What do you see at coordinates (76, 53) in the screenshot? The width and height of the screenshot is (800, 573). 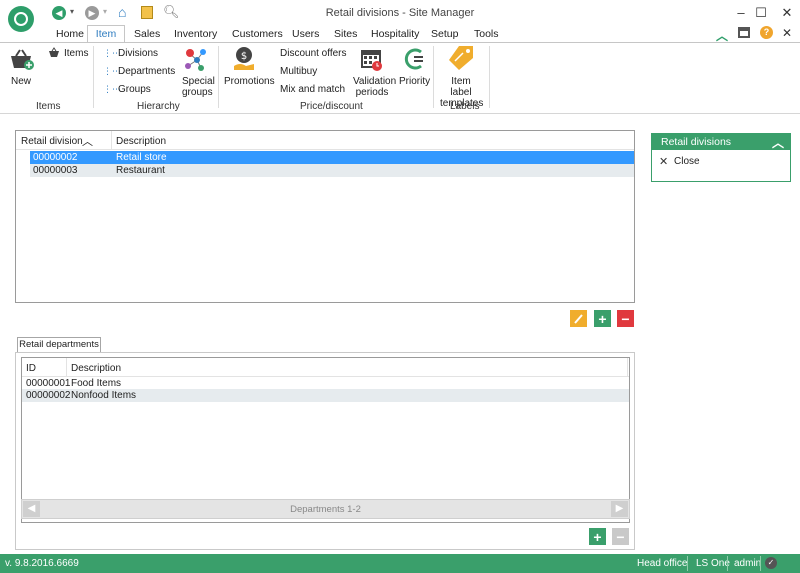 I see `items-button: Items` at bounding box center [76, 53].